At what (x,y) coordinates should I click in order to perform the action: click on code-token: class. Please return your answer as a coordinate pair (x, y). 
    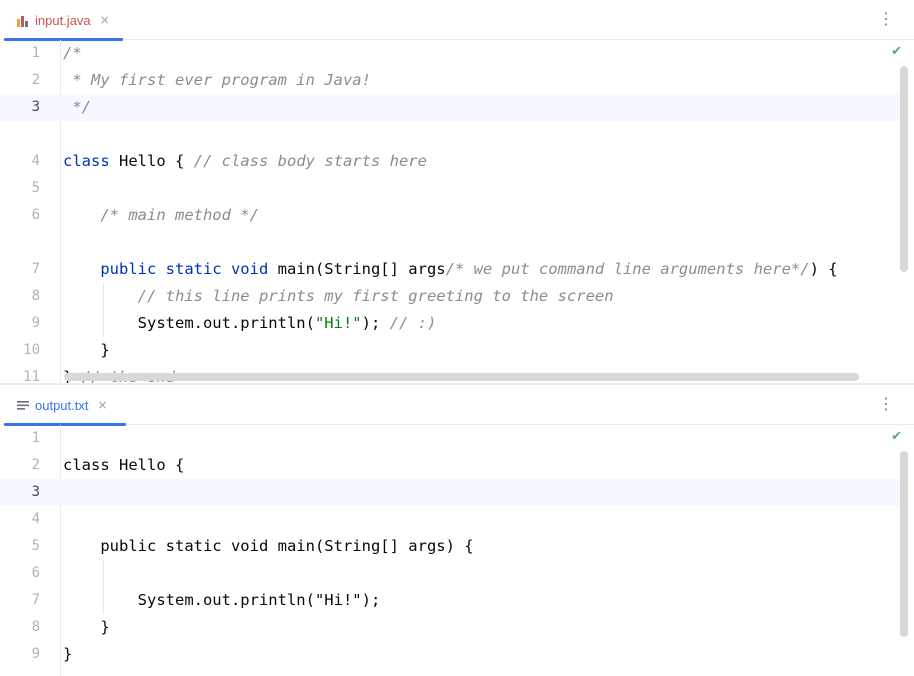
    Looking at the image, I should click on (86, 161).